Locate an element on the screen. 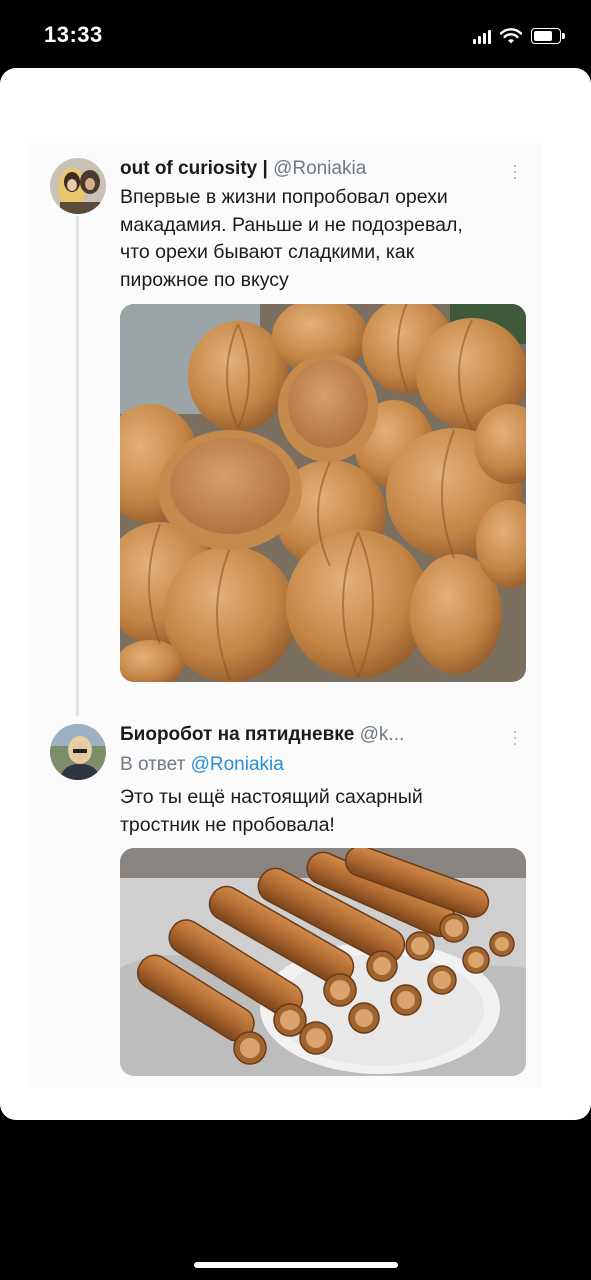 This screenshot has width=591, height=1280. tweet-text-line: тростник не пробовала! is located at coordinates (227, 824).